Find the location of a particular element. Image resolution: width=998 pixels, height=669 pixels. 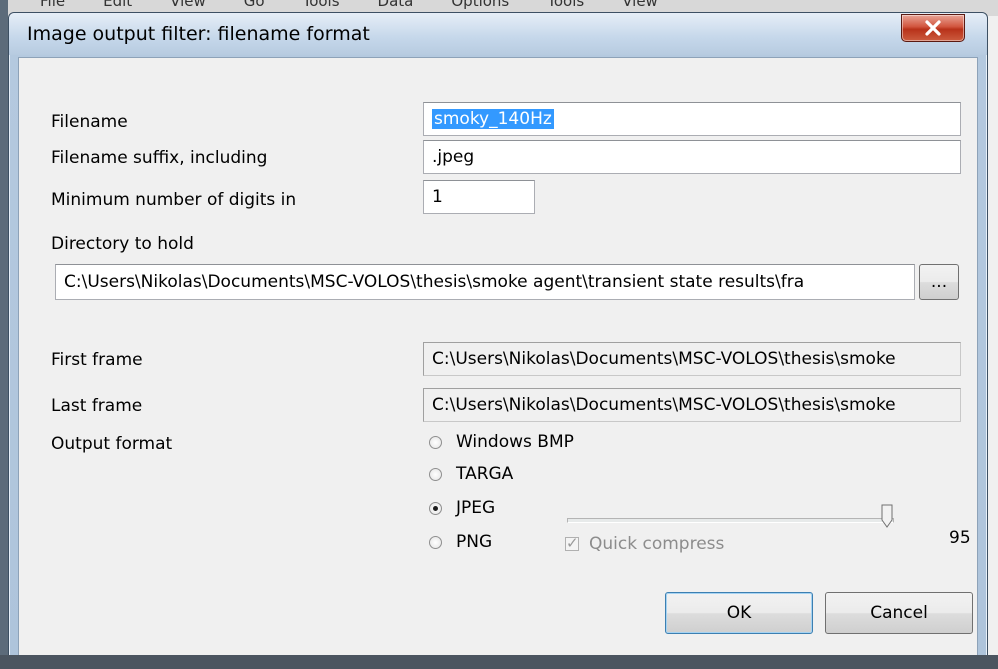

filename-value: smoky_140Hz is located at coordinates (493, 119).